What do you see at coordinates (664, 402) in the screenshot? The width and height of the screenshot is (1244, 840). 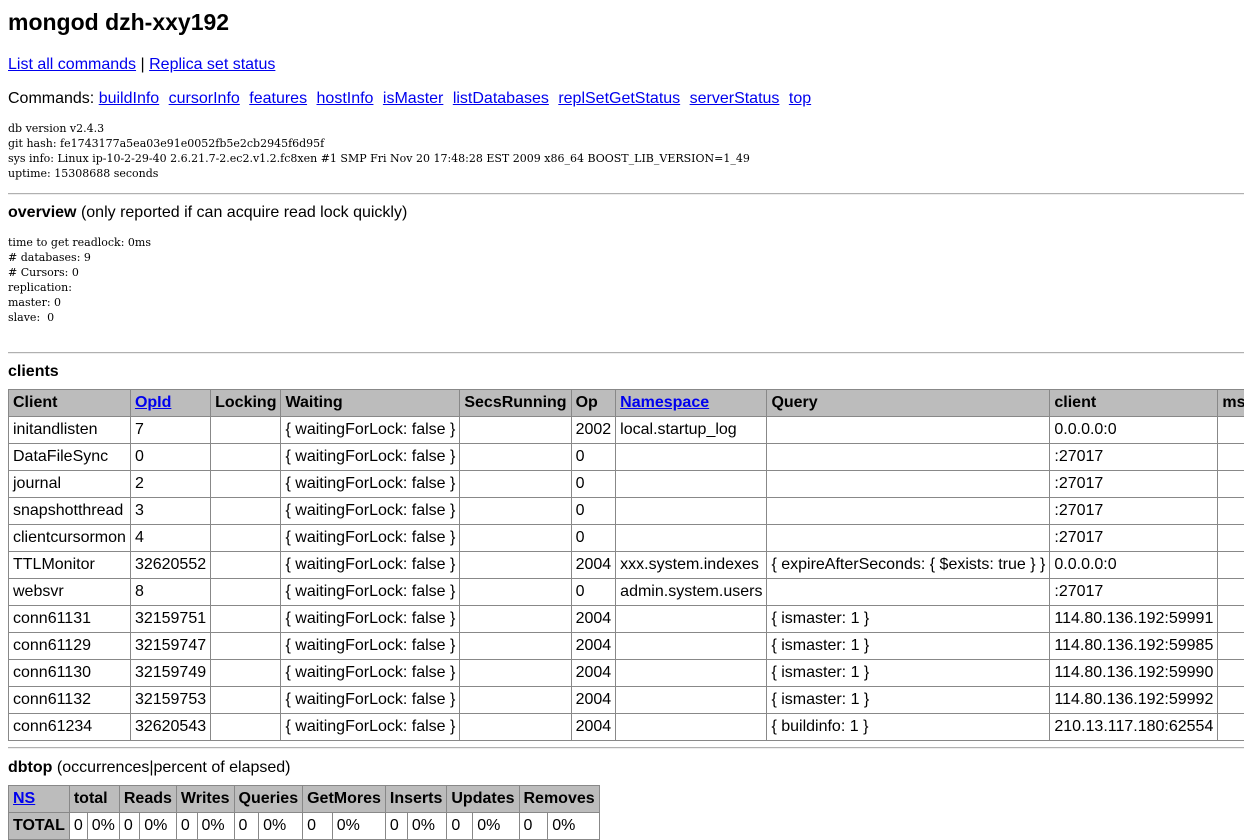 I see `sort-namespace-link: Namespace` at bounding box center [664, 402].